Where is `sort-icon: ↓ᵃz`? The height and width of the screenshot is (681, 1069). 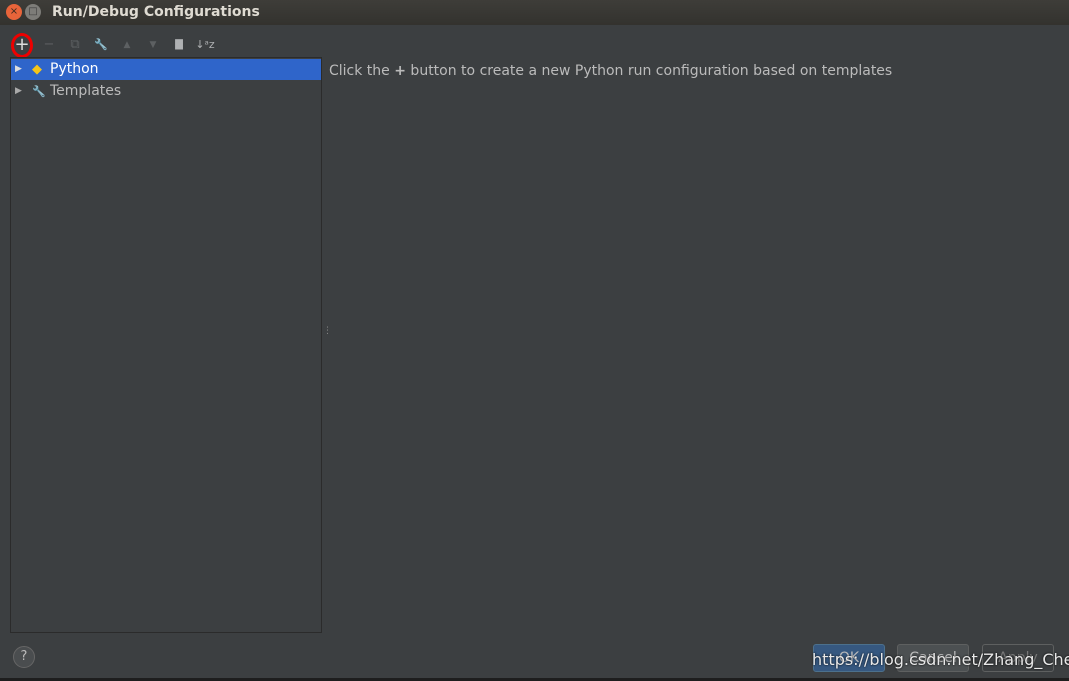
sort-icon: ↓ᵃz is located at coordinates (205, 45).